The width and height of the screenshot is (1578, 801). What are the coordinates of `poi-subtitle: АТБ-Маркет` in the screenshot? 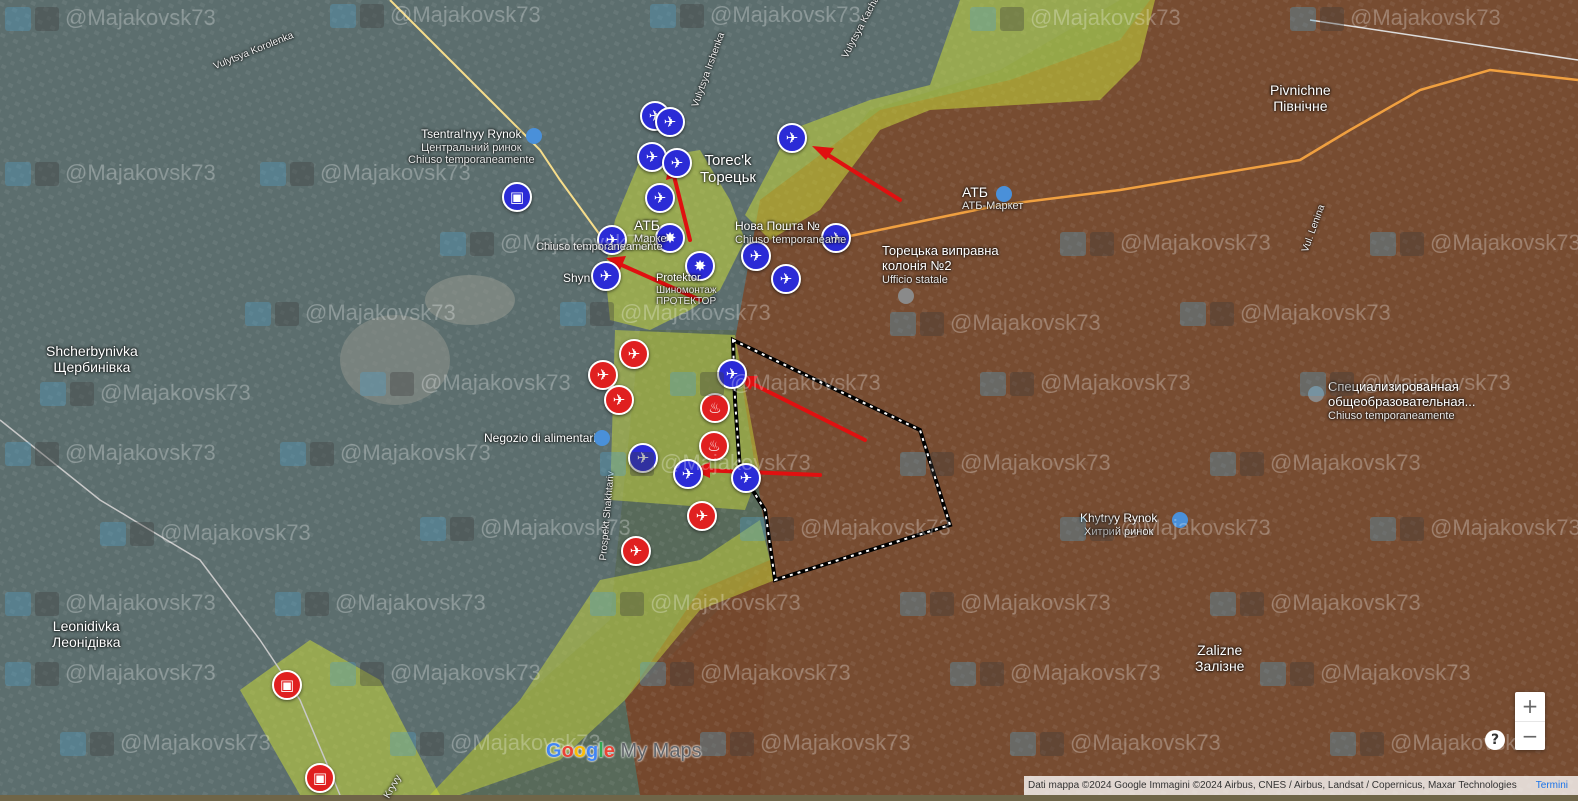 It's located at (993, 206).